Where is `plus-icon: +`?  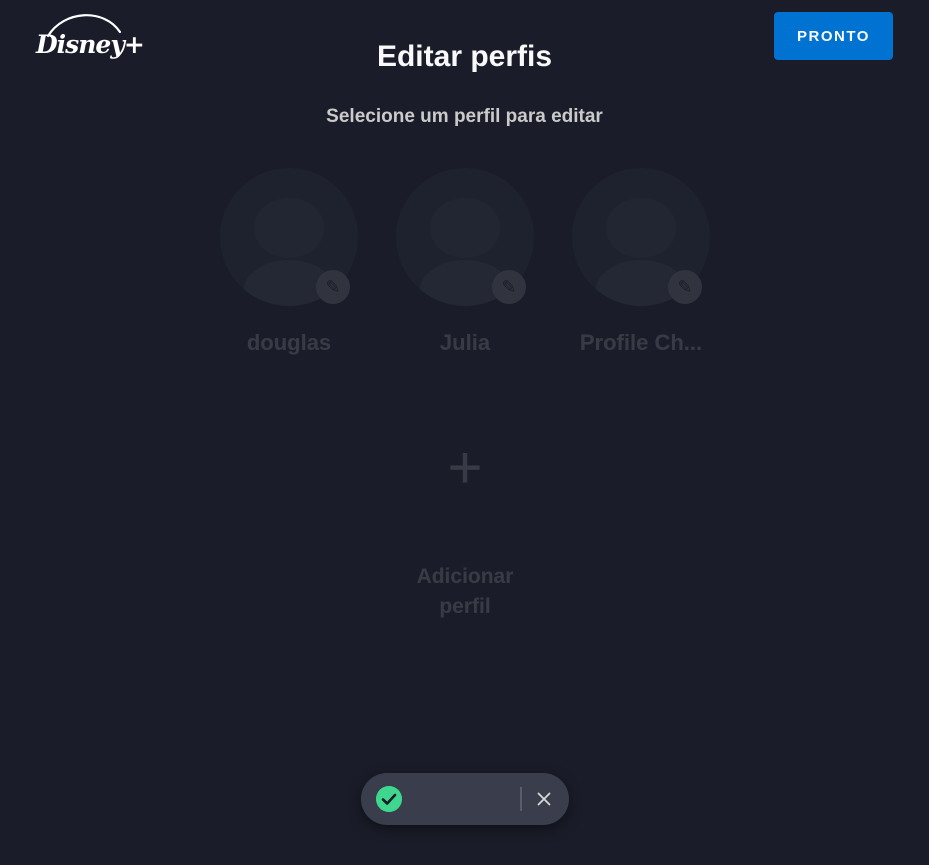 plus-icon: + is located at coordinates (465, 467).